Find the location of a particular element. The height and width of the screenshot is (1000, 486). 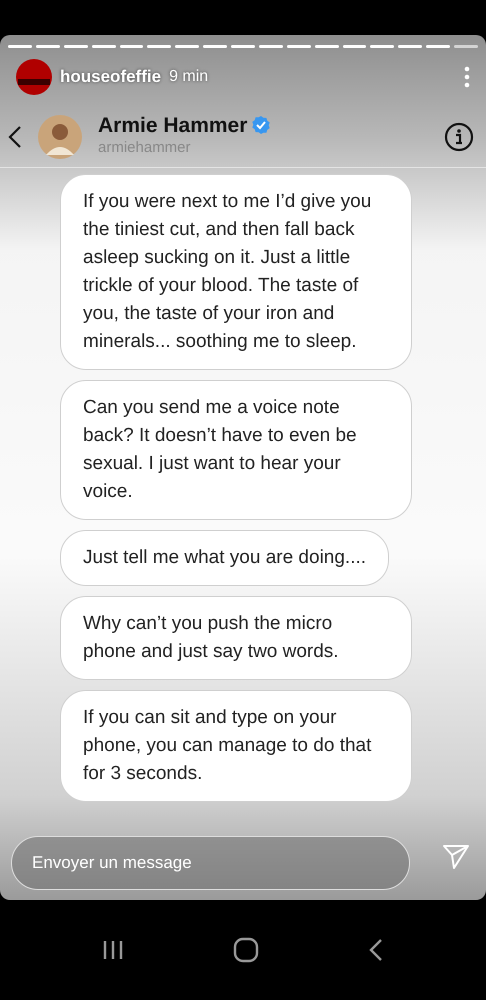

post-time: 9 min is located at coordinates (188, 77).